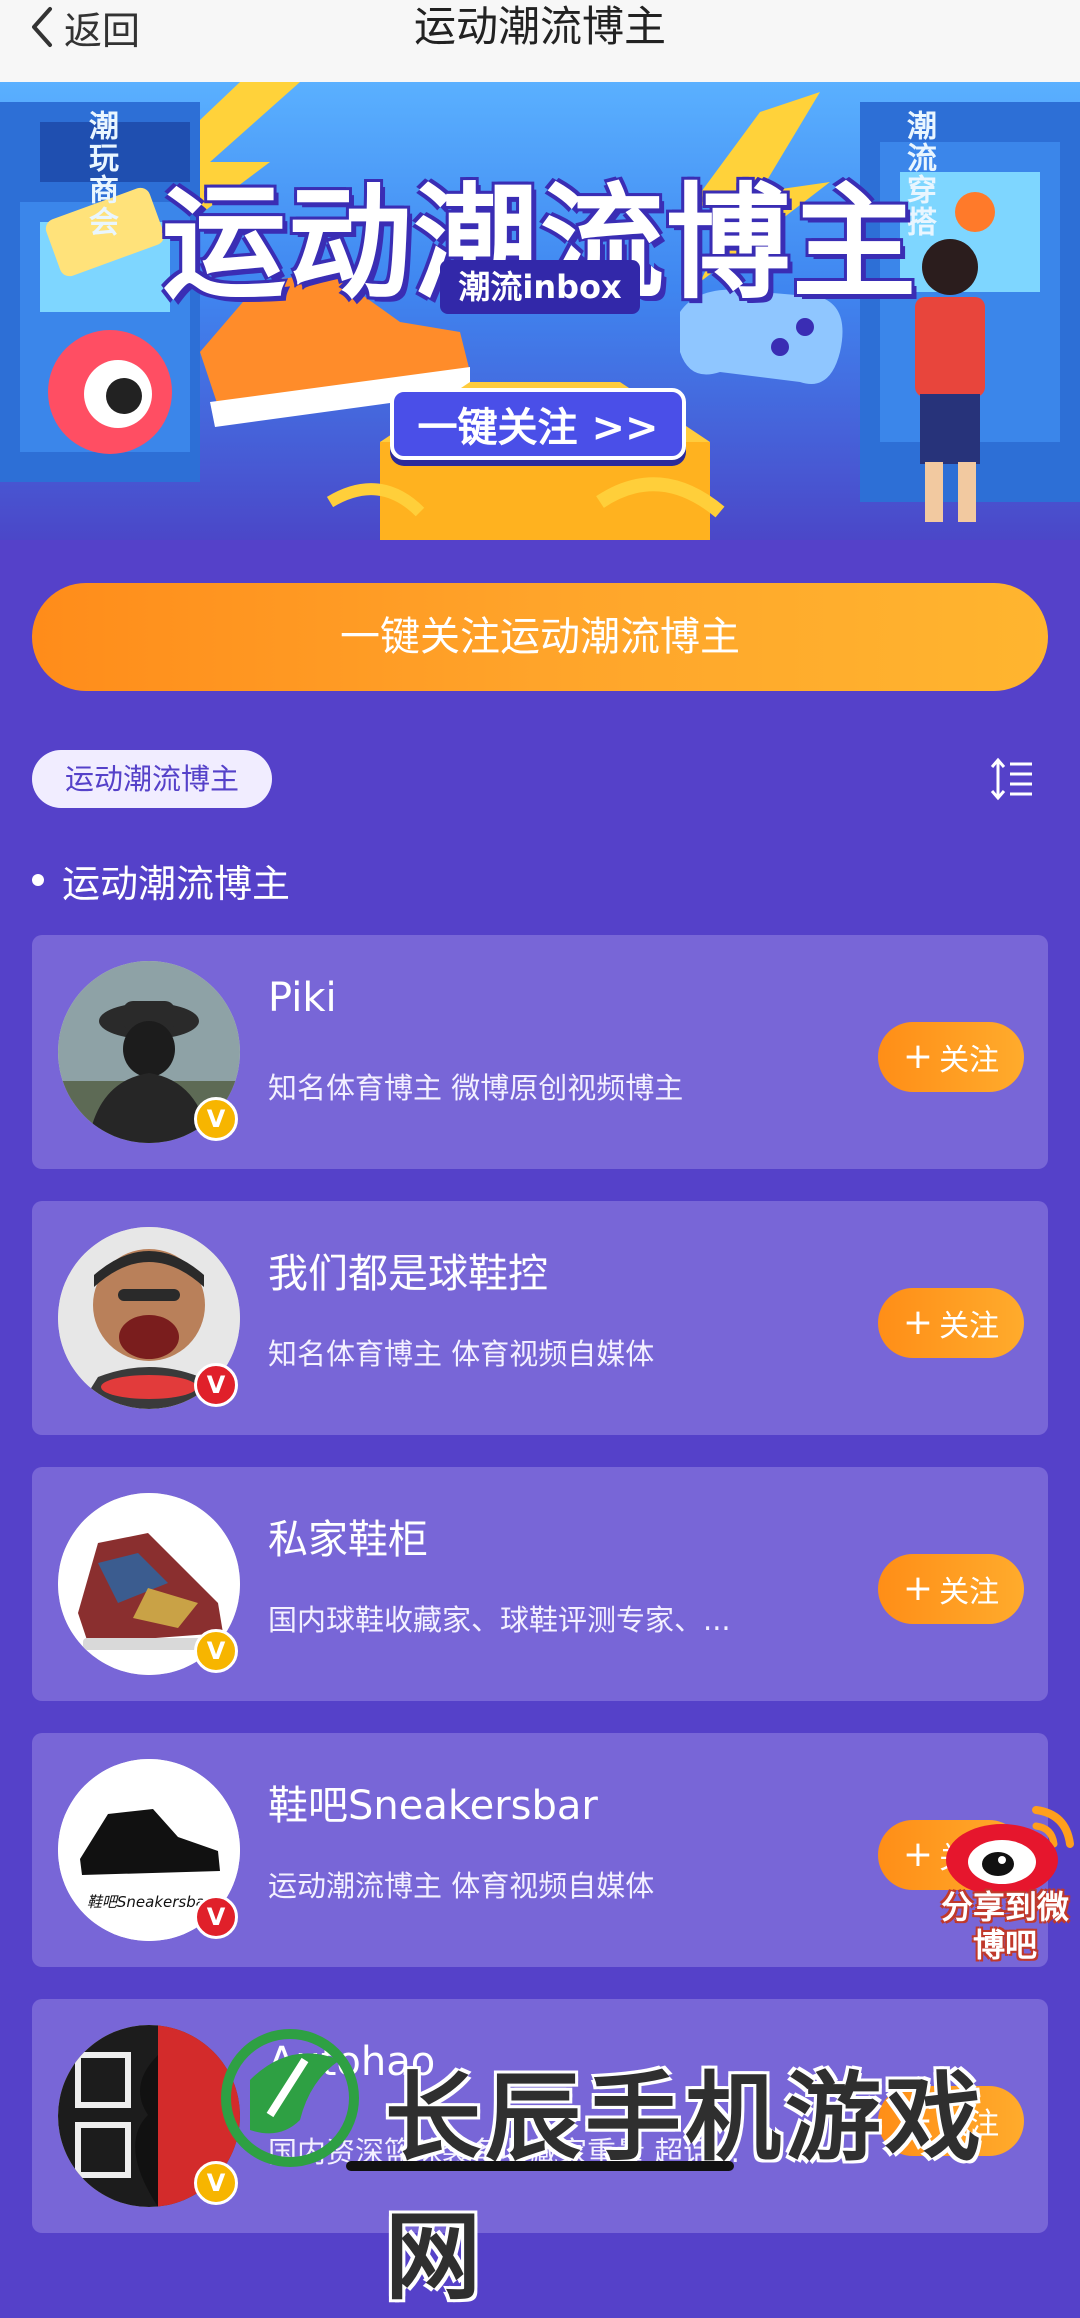 The width and height of the screenshot is (1080, 2318). What do you see at coordinates (461, 1886) in the screenshot?
I see `user-description: 运动潮流博主 体育视频自媒体` at bounding box center [461, 1886].